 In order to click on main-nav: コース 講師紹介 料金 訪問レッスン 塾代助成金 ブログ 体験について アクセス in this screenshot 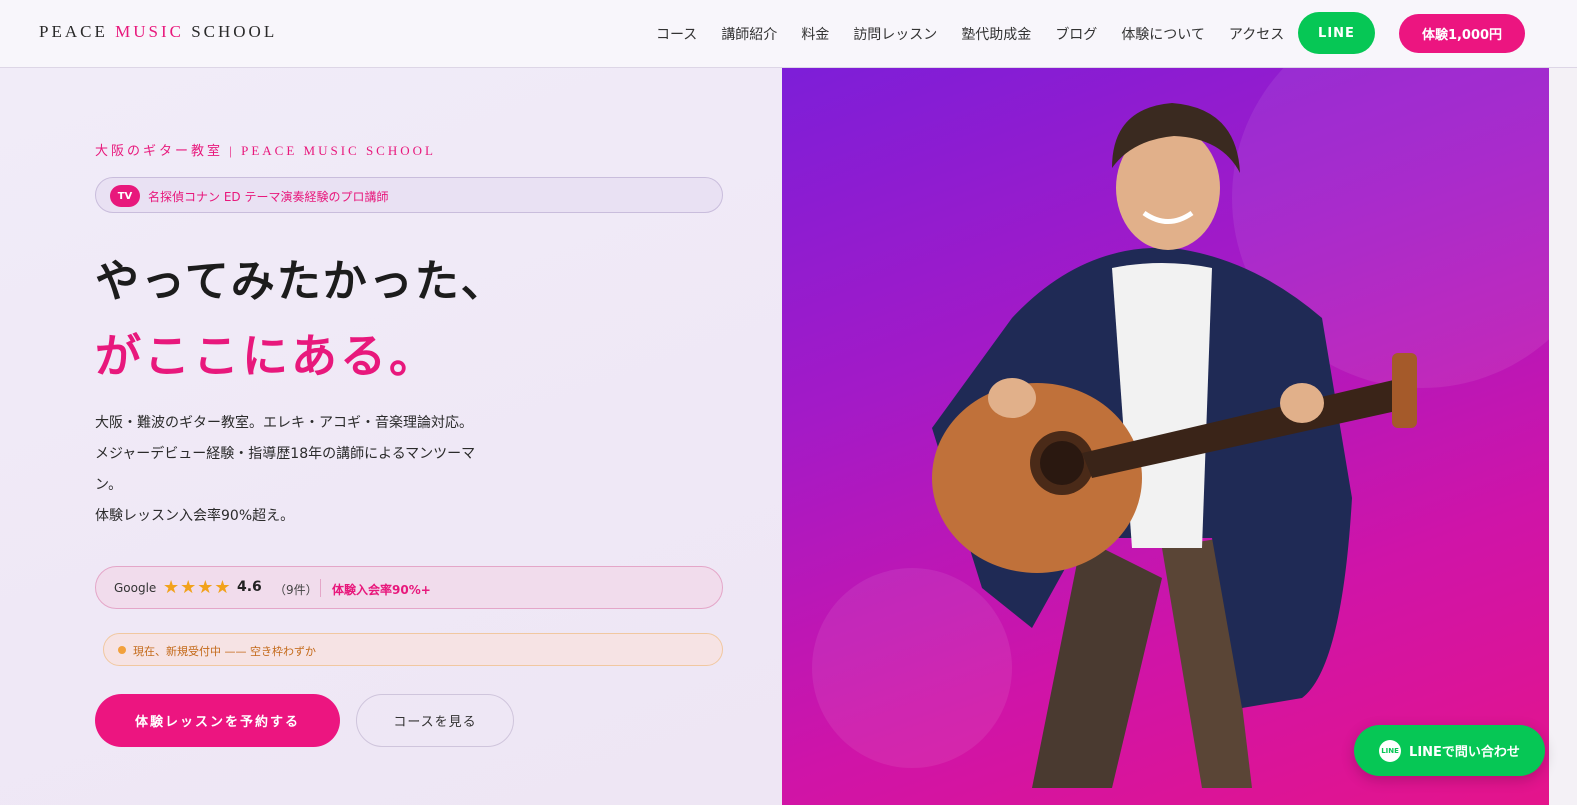, I will do `click(970, 34)`.